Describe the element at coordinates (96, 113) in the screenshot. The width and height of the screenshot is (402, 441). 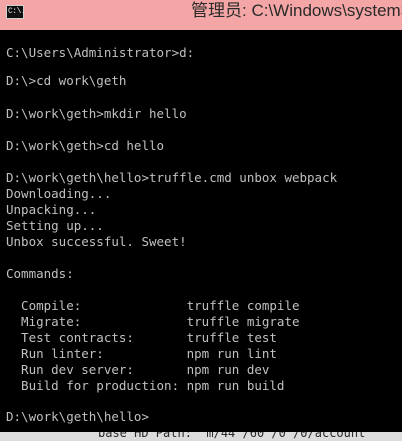
I see `console-line: D:\work\geth>mkdir hello` at that location.